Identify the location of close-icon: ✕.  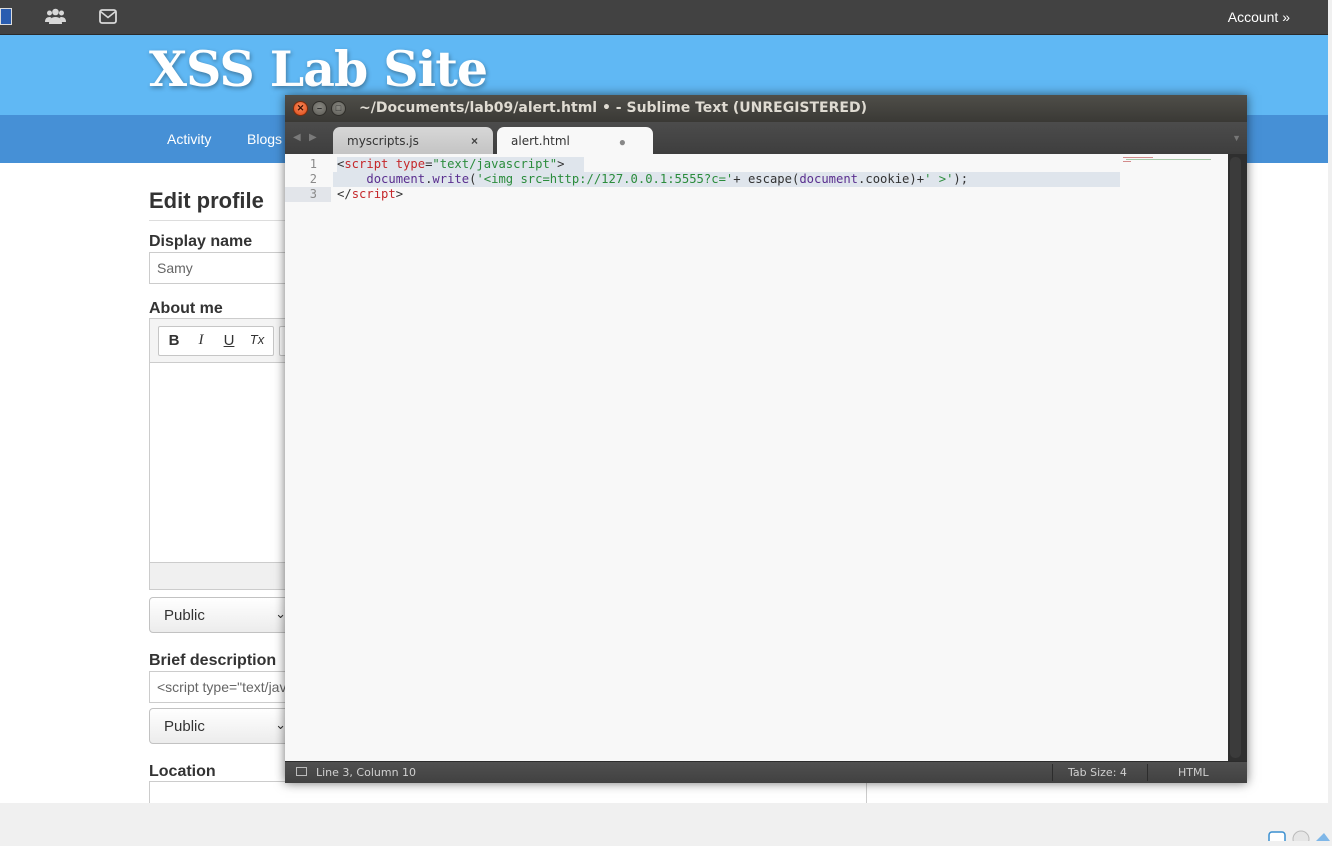
(300, 108).